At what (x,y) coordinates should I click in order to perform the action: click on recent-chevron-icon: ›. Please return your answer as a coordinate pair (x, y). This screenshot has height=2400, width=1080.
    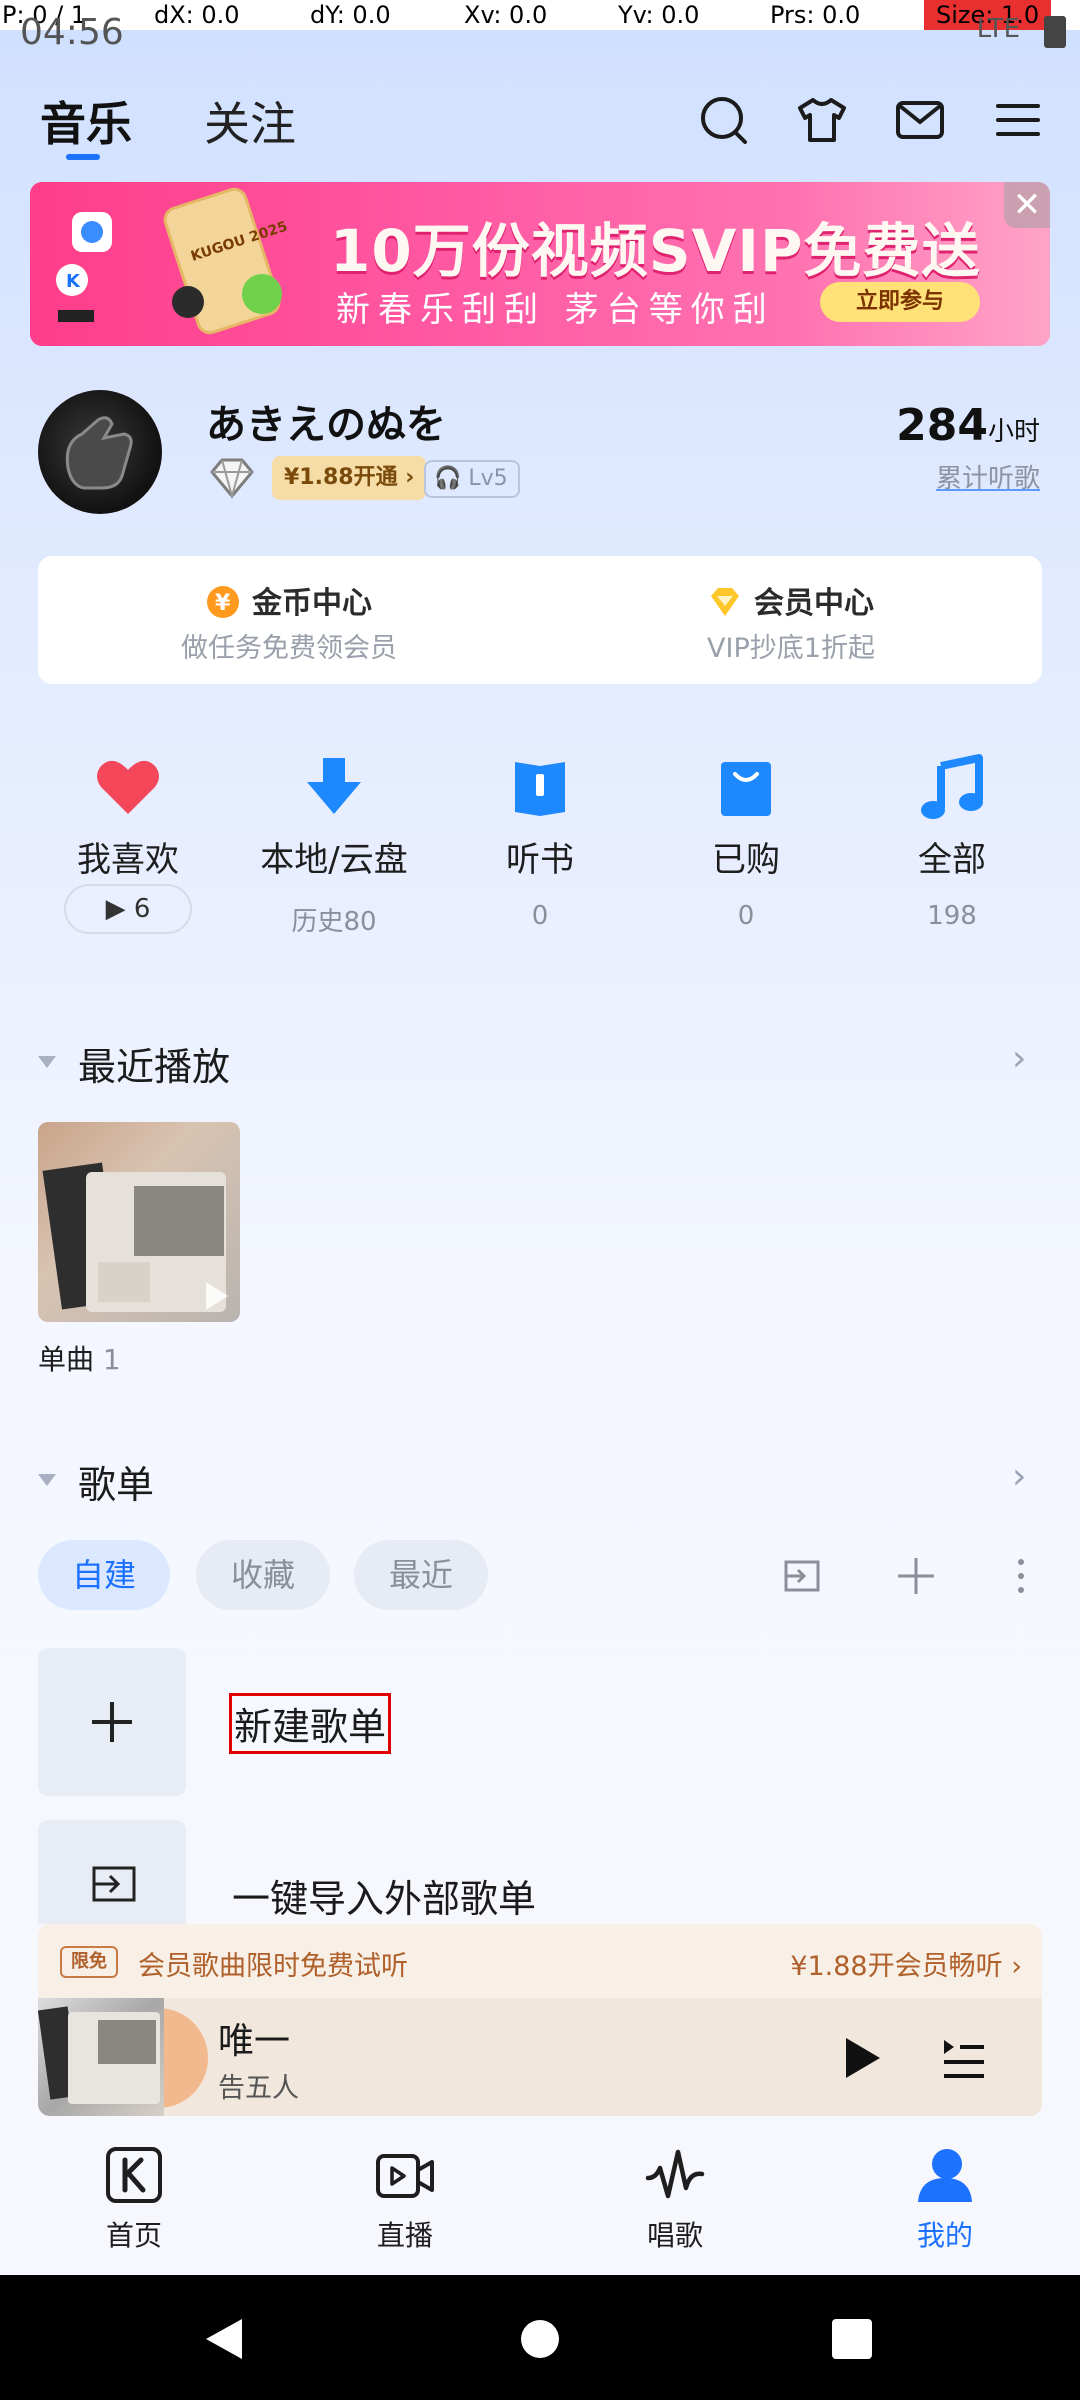
    Looking at the image, I should click on (1019, 1058).